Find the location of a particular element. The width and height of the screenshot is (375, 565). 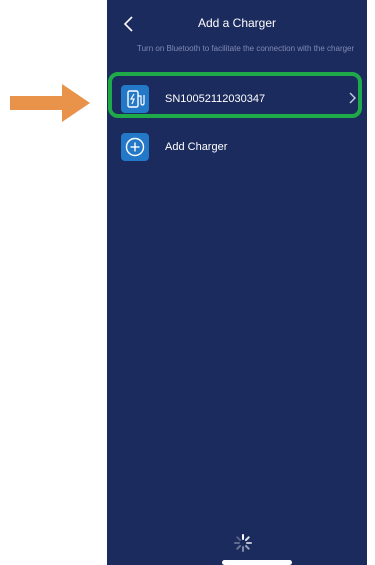

plus-circle-icon is located at coordinates (135, 147).